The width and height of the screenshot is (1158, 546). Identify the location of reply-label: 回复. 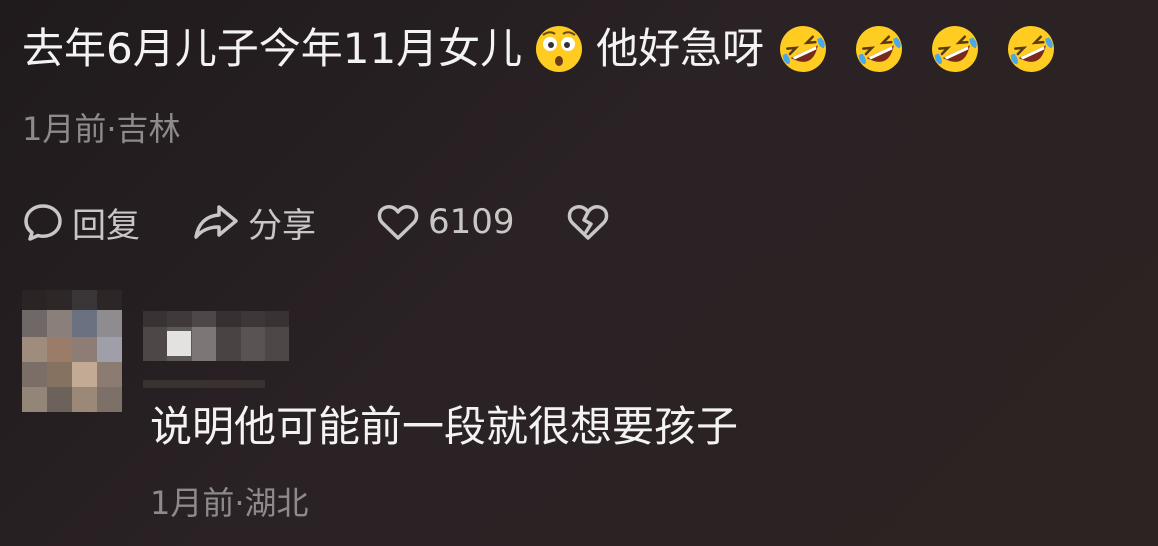
(106, 225).